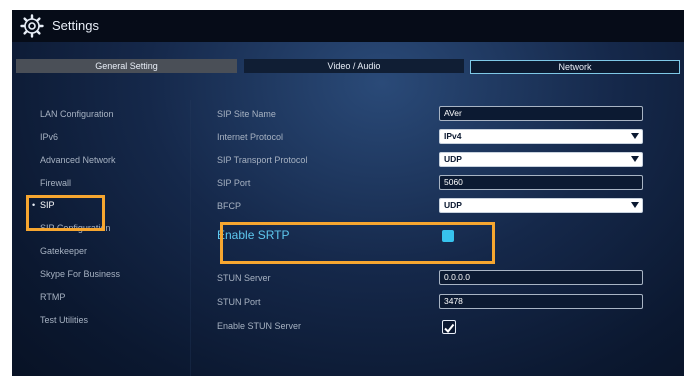  Describe the element at coordinates (453, 159) in the screenshot. I see `sip-transport-protocol-value: UDP` at that location.